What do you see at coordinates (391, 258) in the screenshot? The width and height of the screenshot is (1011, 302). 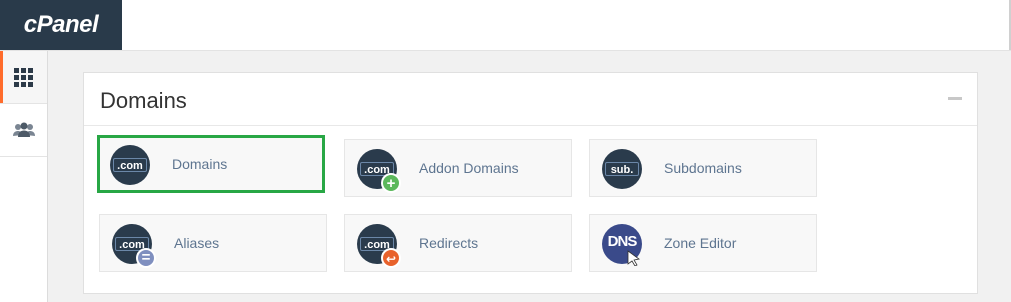 I see `redirect-arrow-icon: ↩` at bounding box center [391, 258].